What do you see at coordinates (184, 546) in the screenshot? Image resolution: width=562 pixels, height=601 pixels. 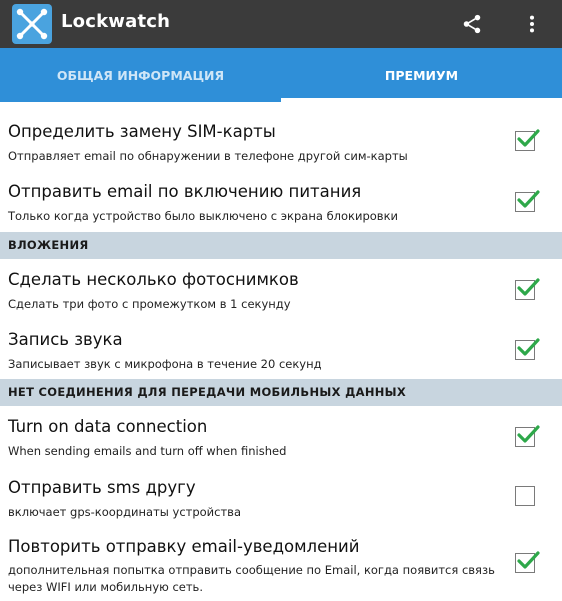 I see `setting-title: Повторить отправку email-уведомлений` at bounding box center [184, 546].